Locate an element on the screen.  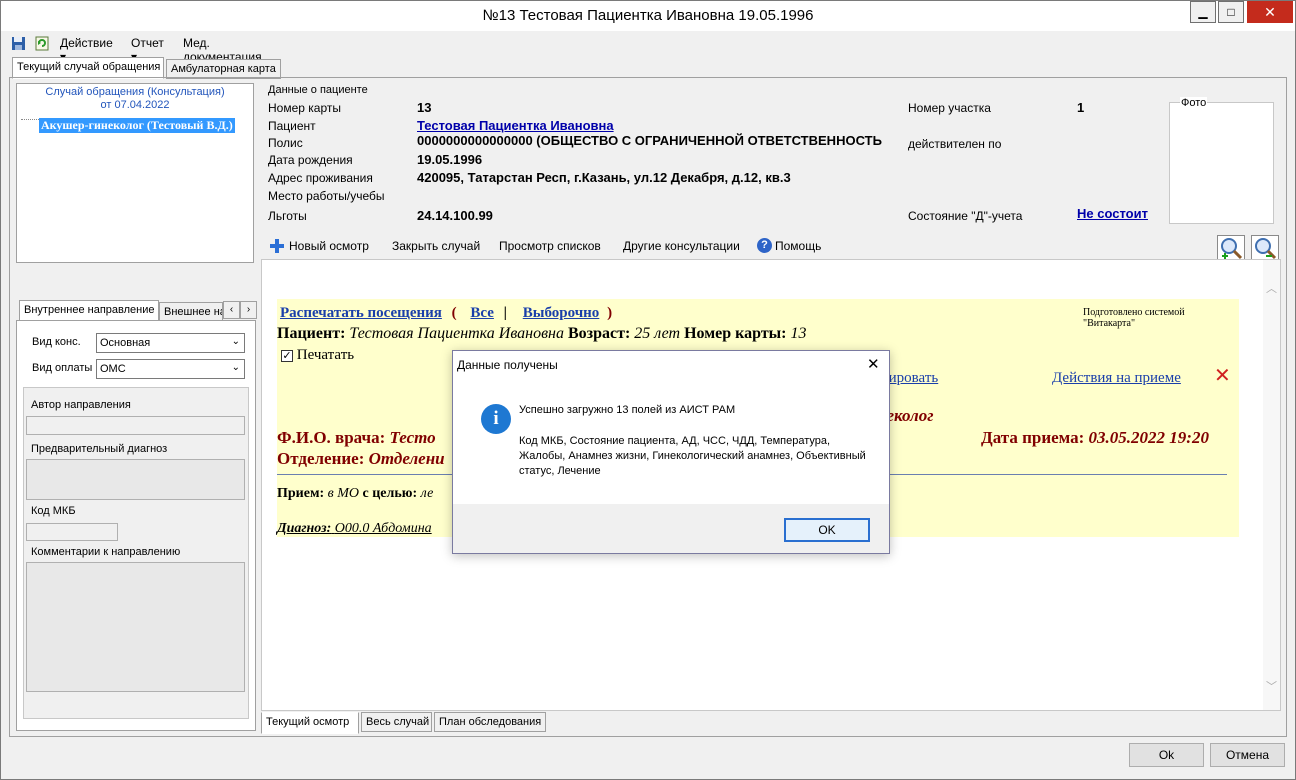
prelim-diagnosis-label: Предварительный диагноз is located at coordinates (99, 449).